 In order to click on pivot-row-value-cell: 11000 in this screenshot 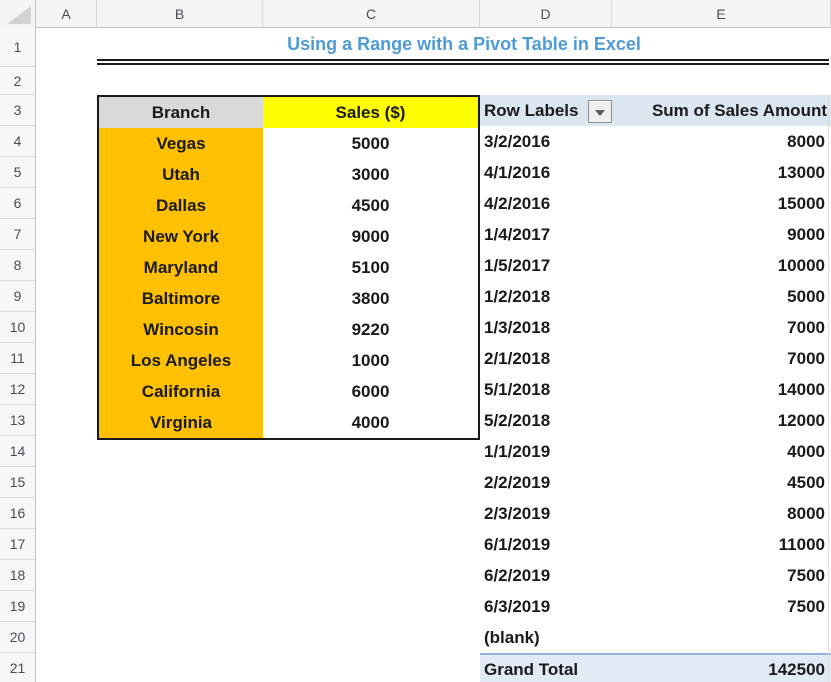, I will do `click(721, 544)`.